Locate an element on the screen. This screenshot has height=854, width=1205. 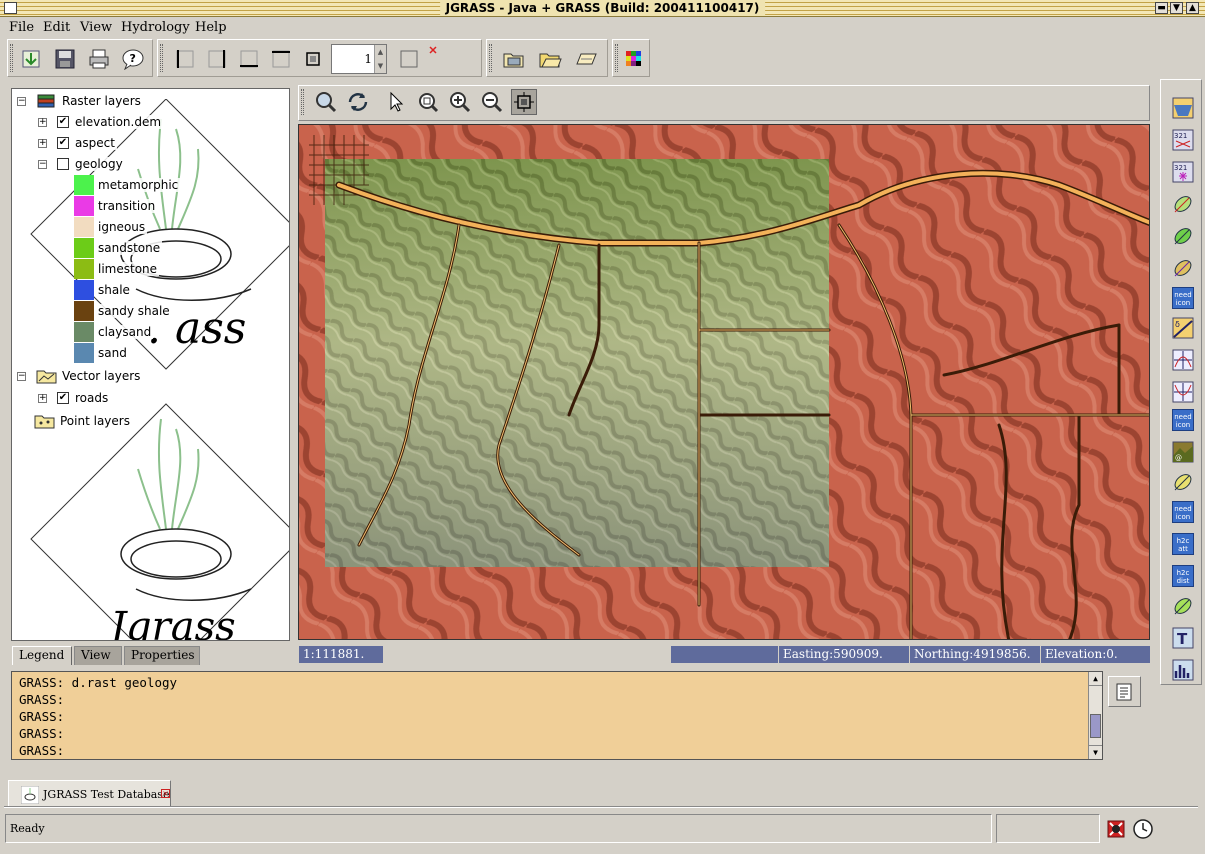
menu-view: View is located at coordinates (96, 27).